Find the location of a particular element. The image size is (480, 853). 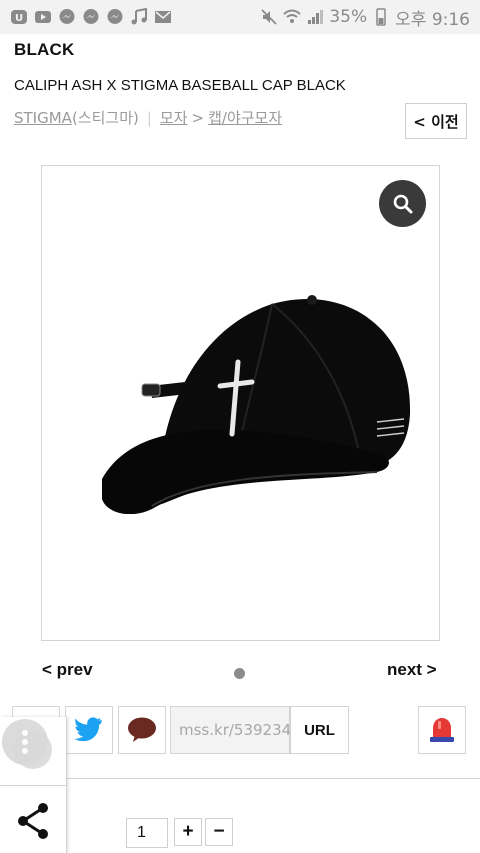

floating-side-panel is located at coordinates (33, 785).